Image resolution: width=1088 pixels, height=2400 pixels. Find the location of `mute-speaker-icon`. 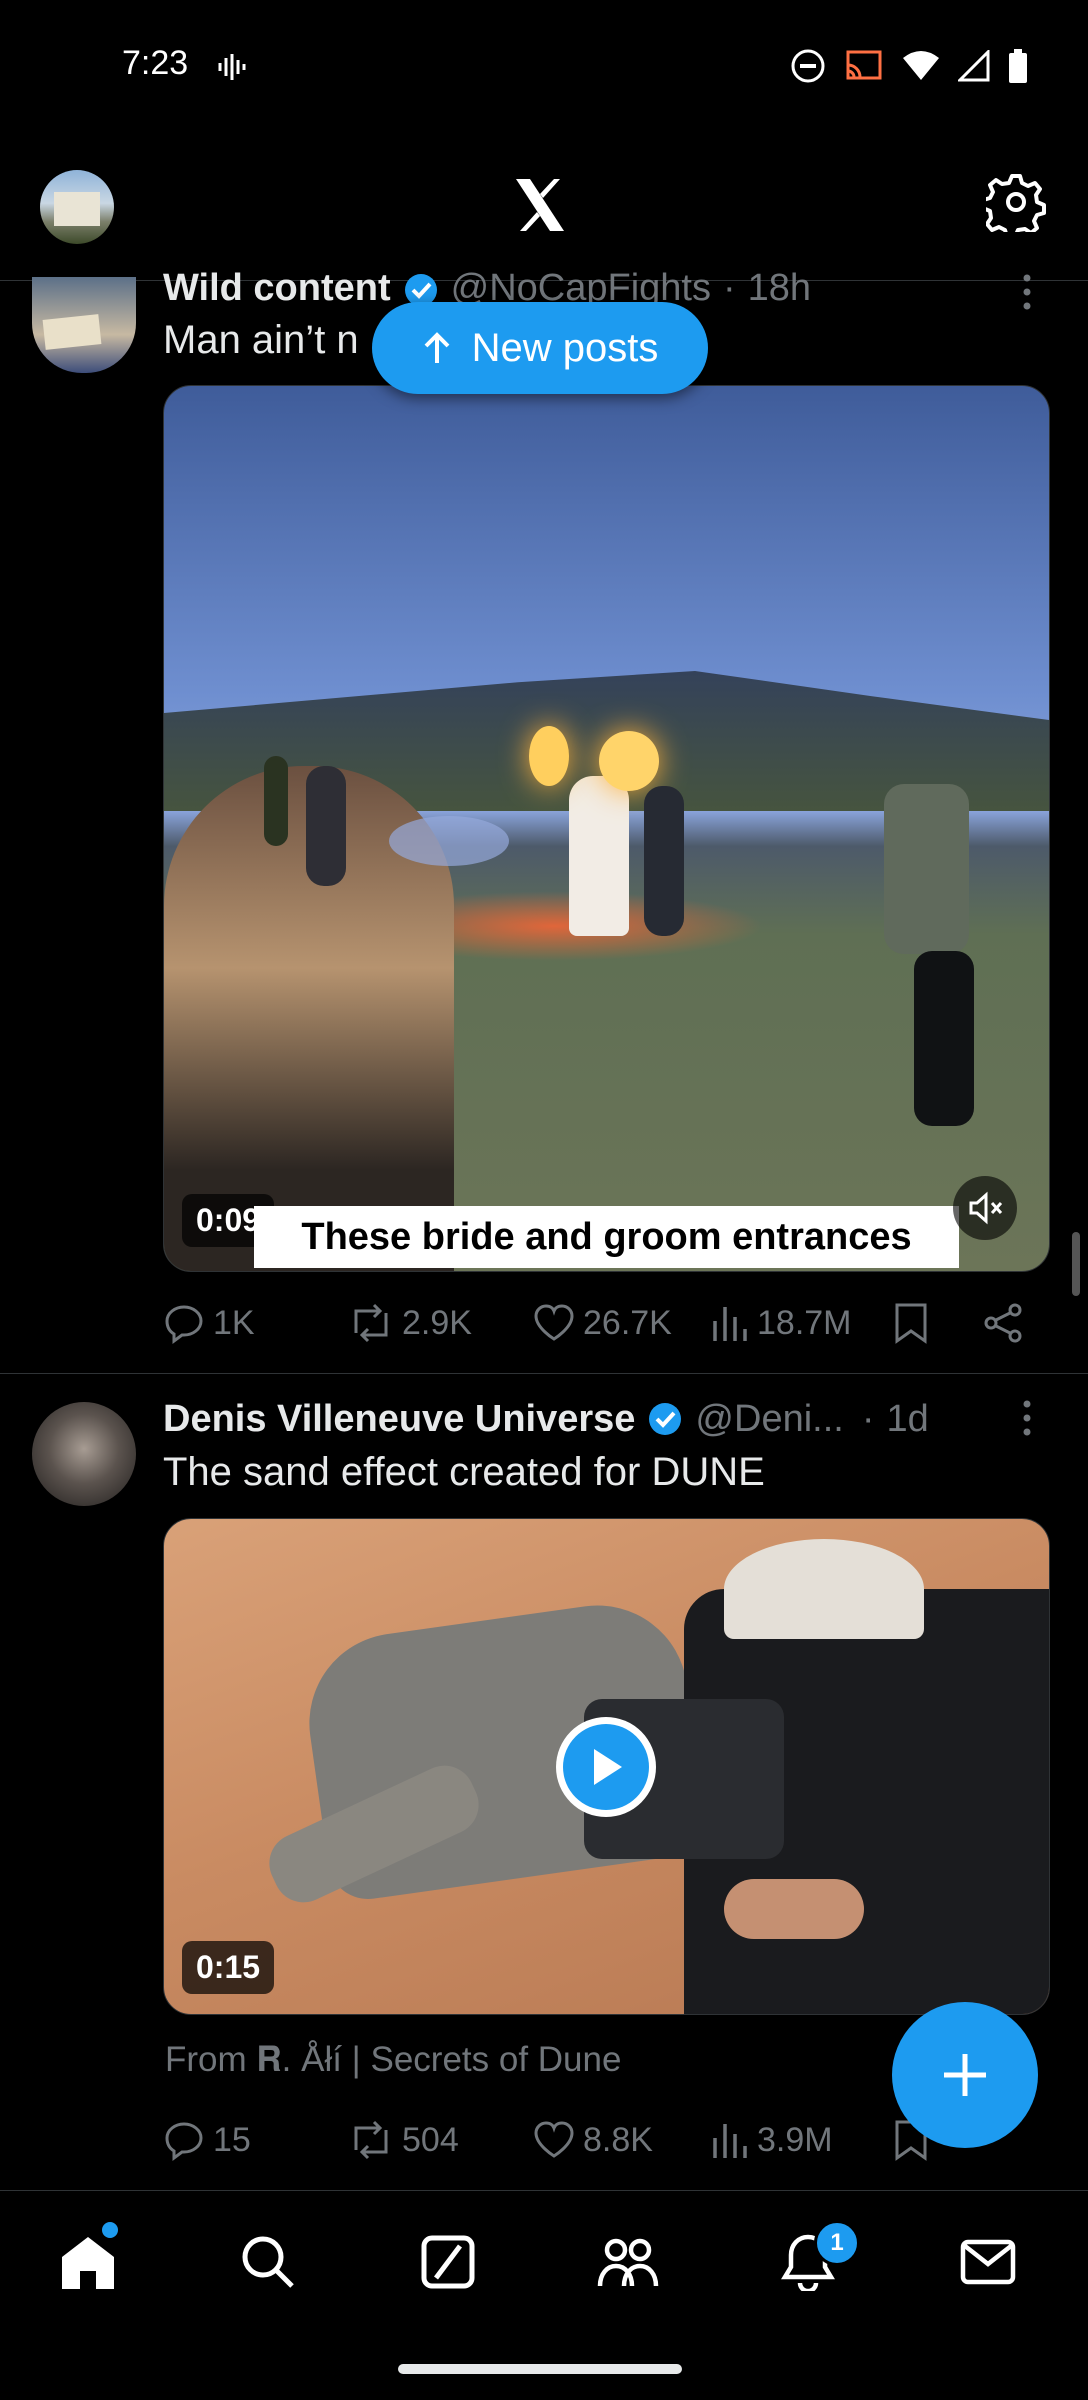

mute-speaker-icon is located at coordinates (985, 1208).